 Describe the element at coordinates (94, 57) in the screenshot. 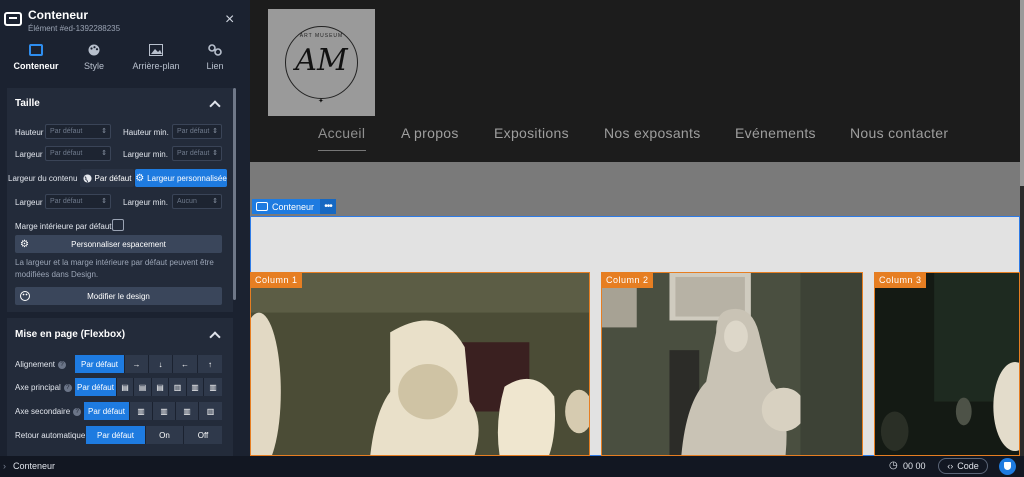

I see `tab-style: Style` at that location.